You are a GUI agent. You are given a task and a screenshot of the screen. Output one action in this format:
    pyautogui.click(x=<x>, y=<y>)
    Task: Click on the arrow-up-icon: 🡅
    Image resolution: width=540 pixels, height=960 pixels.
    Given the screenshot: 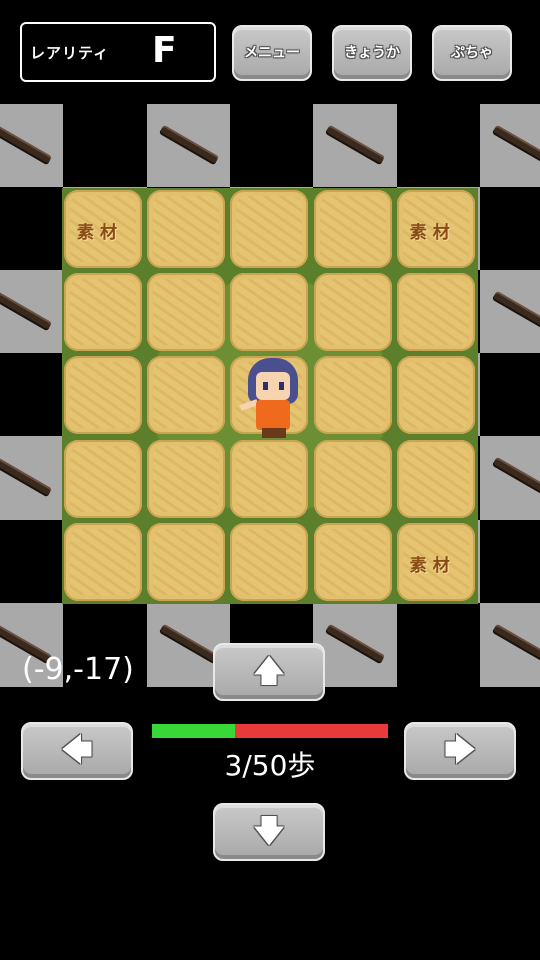 What is the action you would take?
    pyautogui.click(x=269, y=671)
    